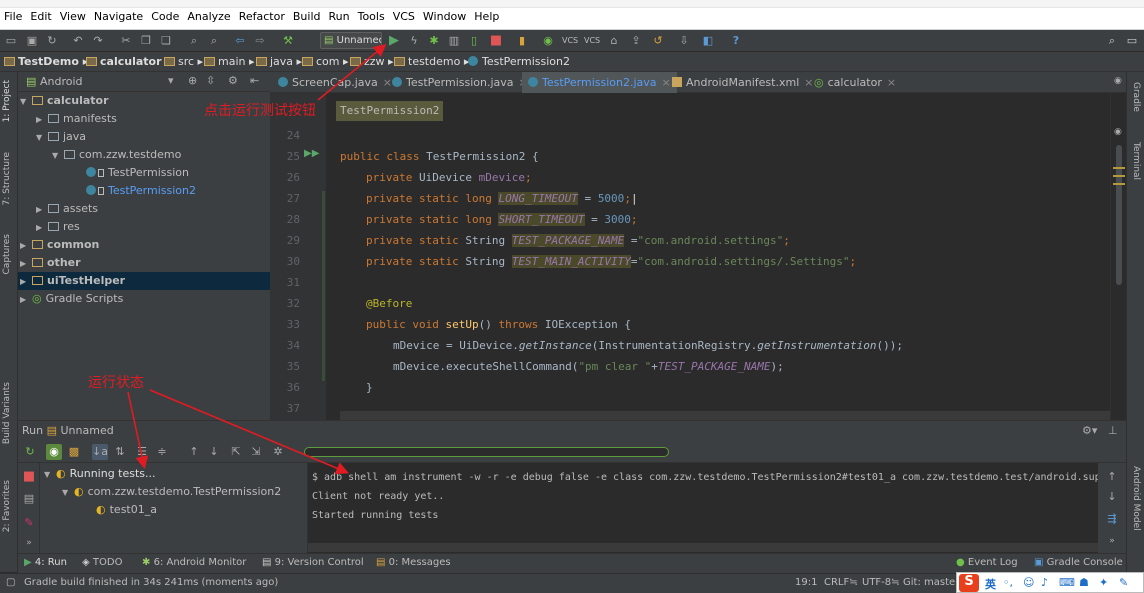  What do you see at coordinates (50, 263) in the screenshot?
I see `tree-item-other: ▶ other` at bounding box center [50, 263].